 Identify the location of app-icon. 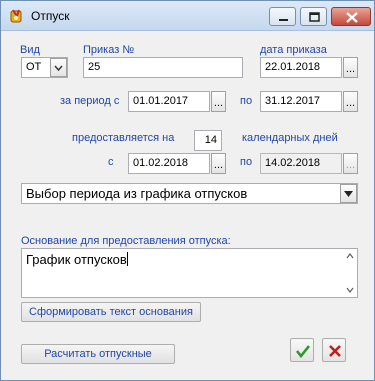
(17, 16).